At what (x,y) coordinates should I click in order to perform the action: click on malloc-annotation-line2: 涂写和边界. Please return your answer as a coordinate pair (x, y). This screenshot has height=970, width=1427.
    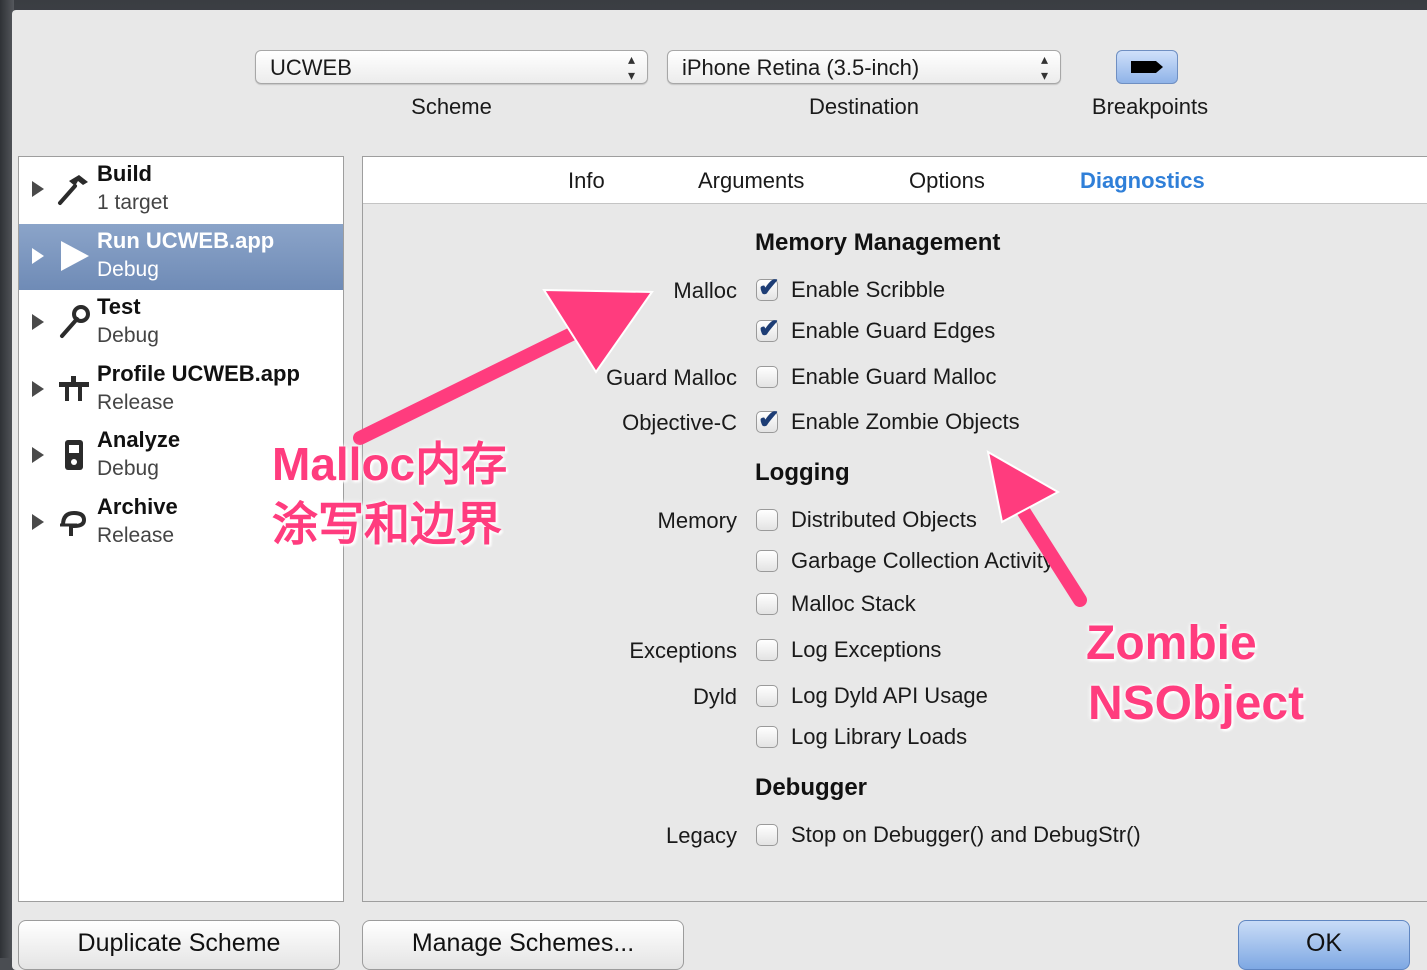
    Looking at the image, I should click on (387, 524).